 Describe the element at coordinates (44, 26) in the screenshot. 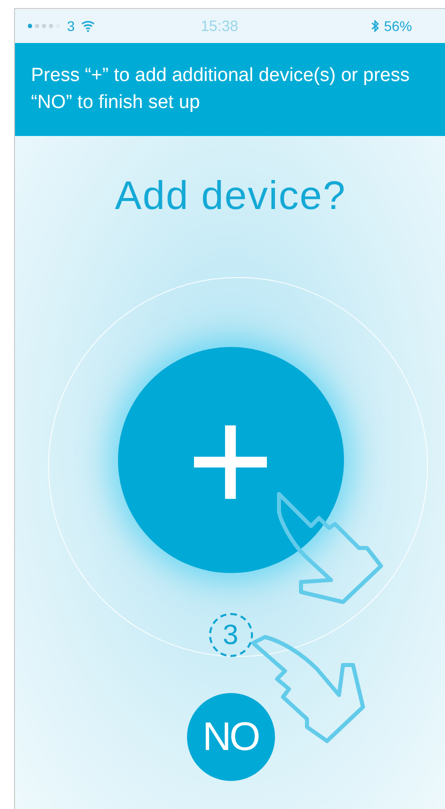

I see `signal-icon` at that location.